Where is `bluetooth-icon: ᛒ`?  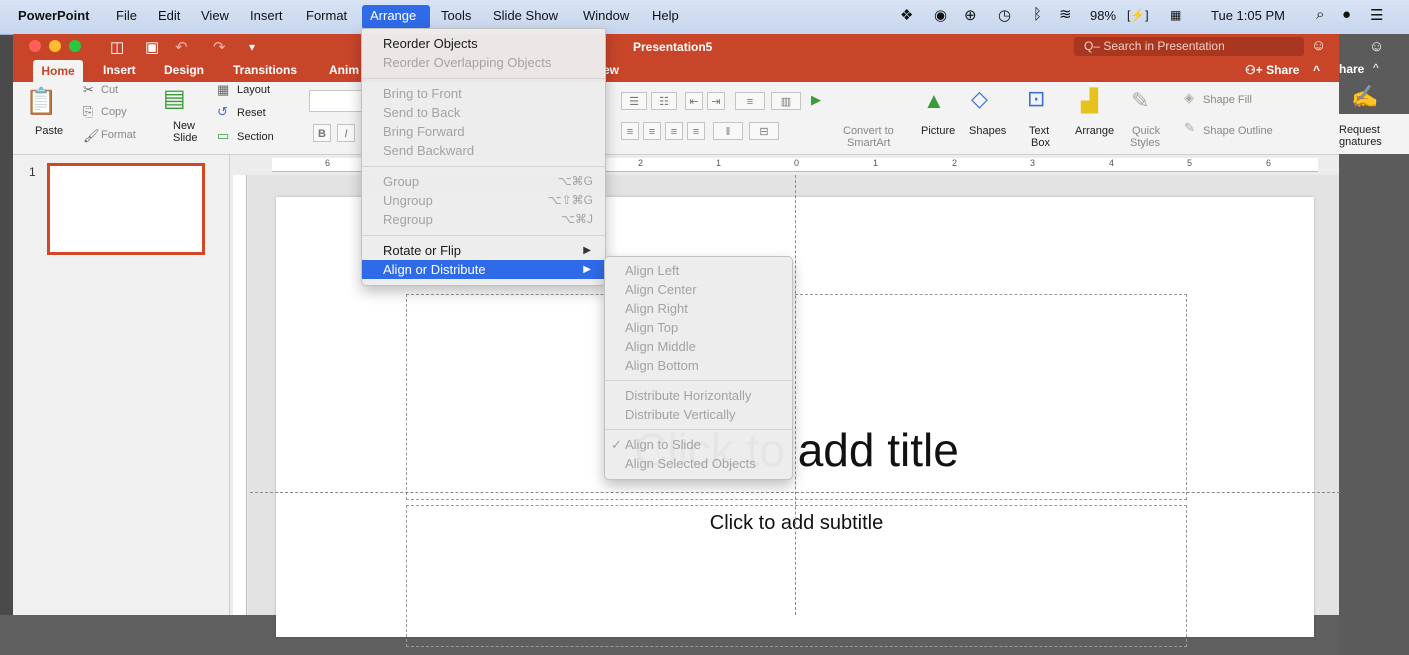
bluetooth-icon: ᛒ is located at coordinates (1037, 14).